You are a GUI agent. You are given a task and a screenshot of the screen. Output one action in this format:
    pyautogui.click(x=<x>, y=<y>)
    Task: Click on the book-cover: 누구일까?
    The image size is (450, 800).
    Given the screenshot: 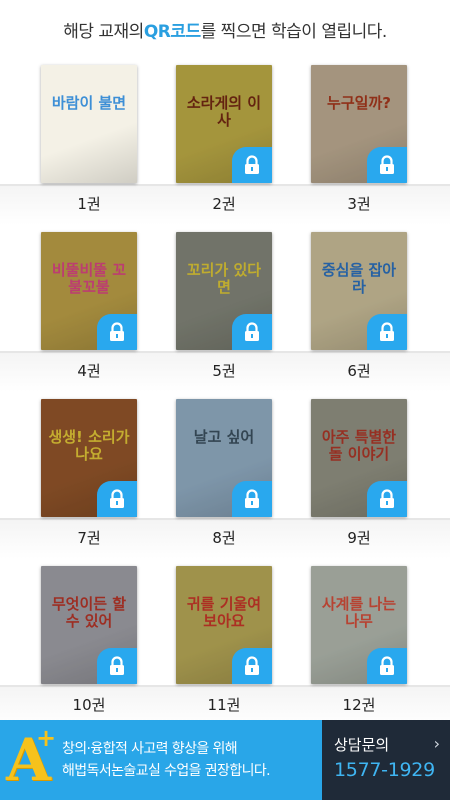 What is the action you would take?
    pyautogui.click(x=359, y=124)
    